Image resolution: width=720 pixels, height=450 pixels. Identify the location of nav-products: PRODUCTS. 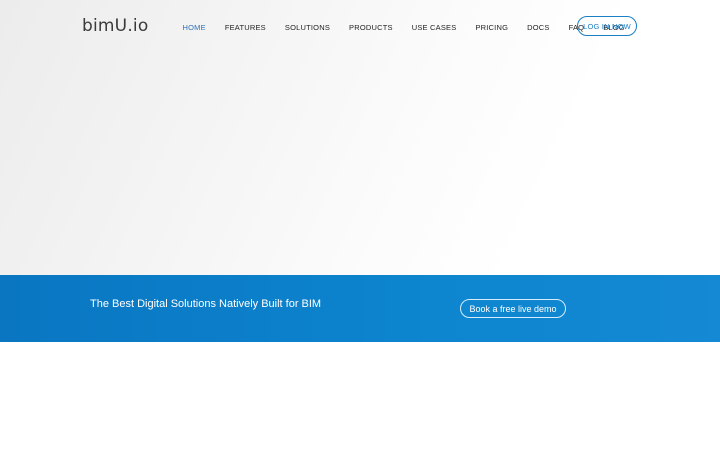
(371, 27).